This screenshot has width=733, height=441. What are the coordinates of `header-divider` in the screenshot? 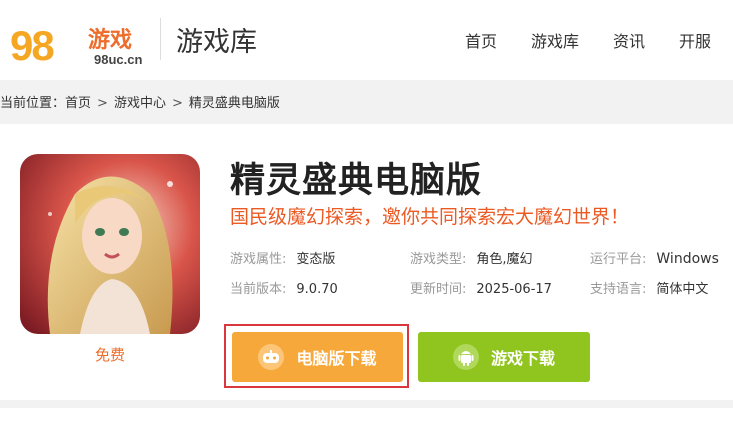 It's located at (160, 39).